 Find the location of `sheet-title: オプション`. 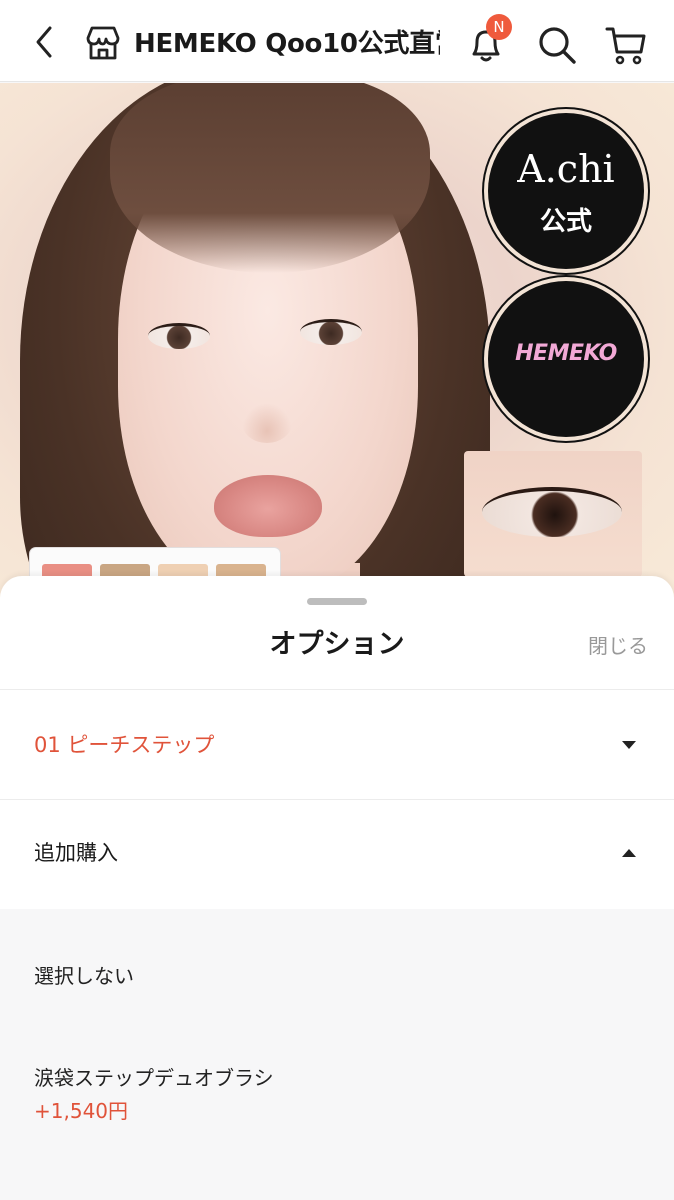

sheet-title: オプション is located at coordinates (337, 644).